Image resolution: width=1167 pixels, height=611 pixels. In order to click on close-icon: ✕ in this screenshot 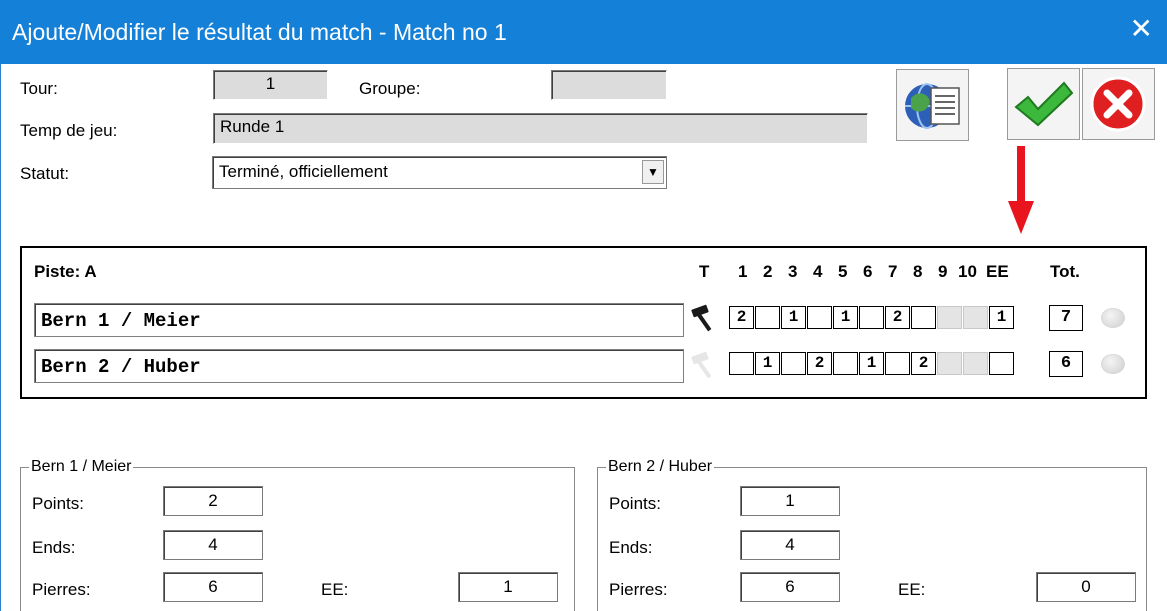, I will do `click(1141, 29)`.